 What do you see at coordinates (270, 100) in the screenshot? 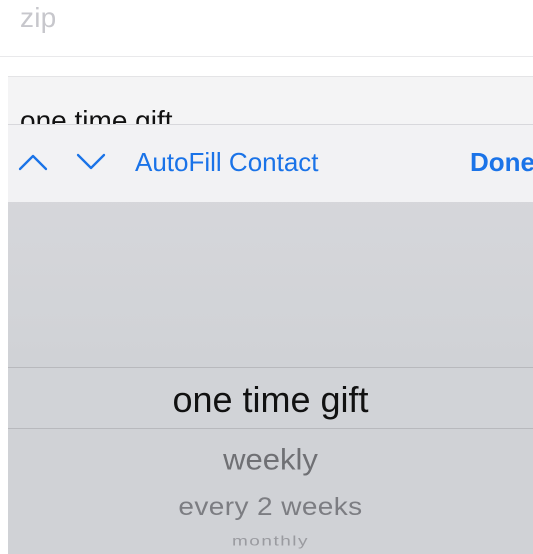
I see `frequency-select: one time gift` at bounding box center [270, 100].